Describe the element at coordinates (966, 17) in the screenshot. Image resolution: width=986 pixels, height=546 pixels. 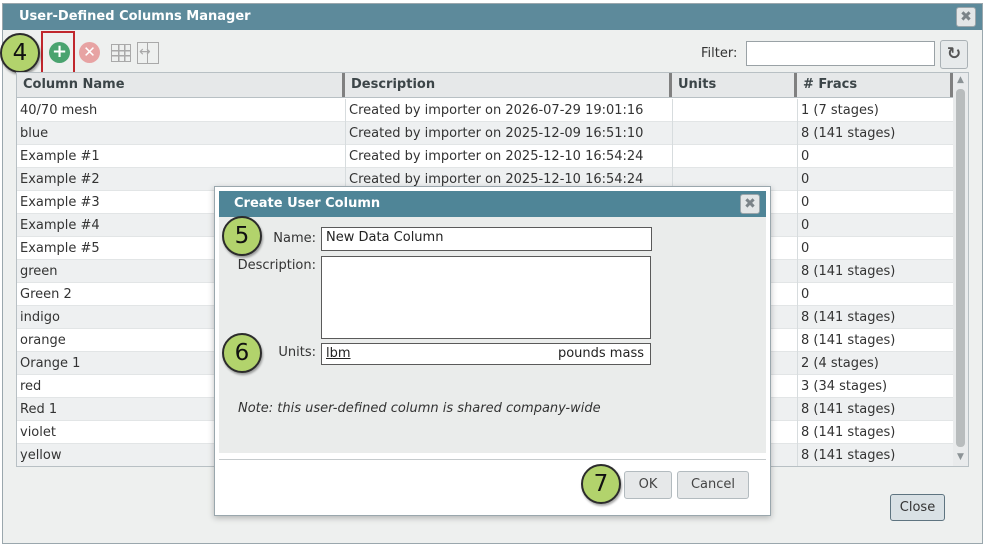
I see `window-close-button: ✖` at that location.